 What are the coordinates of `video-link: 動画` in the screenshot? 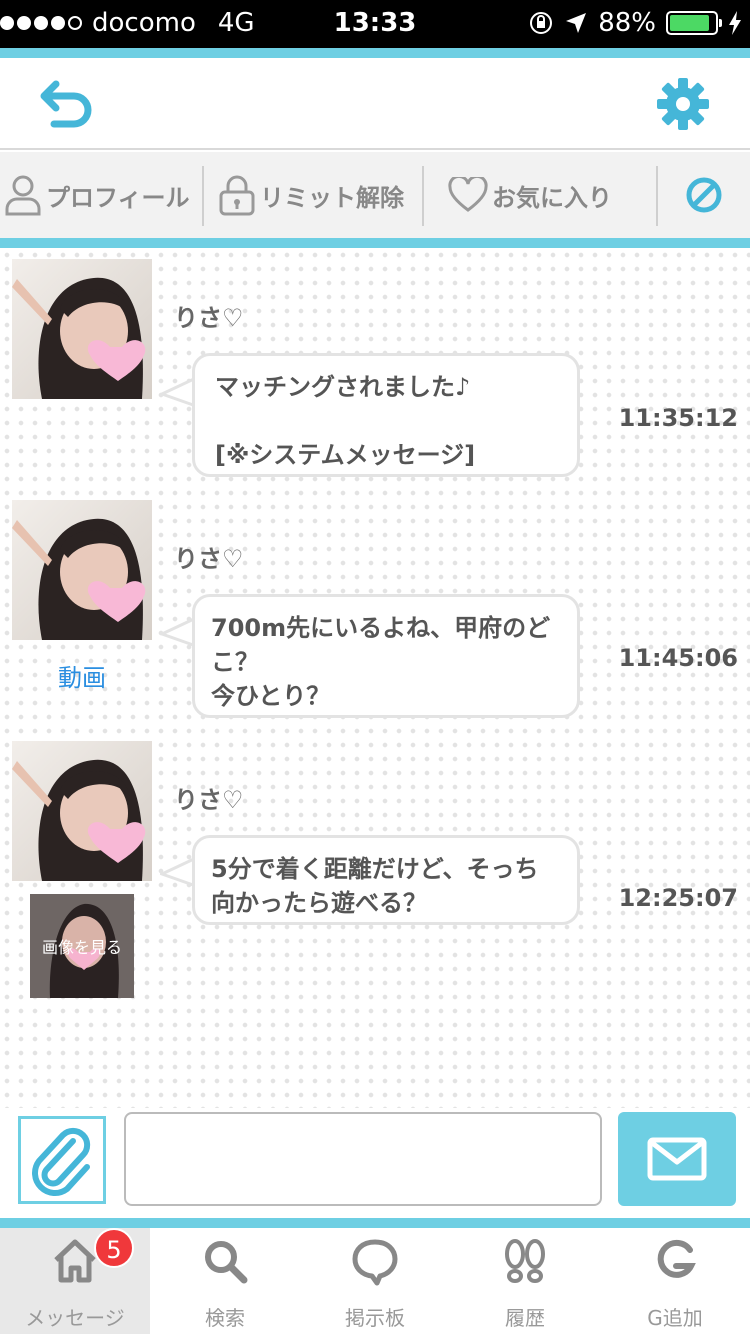 It's located at (82, 675).